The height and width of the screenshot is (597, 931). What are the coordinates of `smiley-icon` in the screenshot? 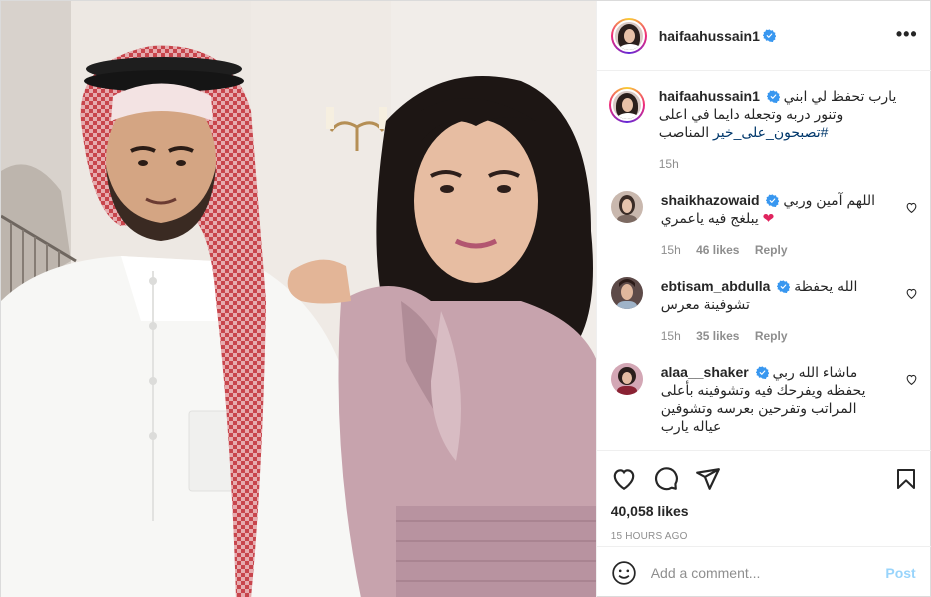 It's located at (624, 573).